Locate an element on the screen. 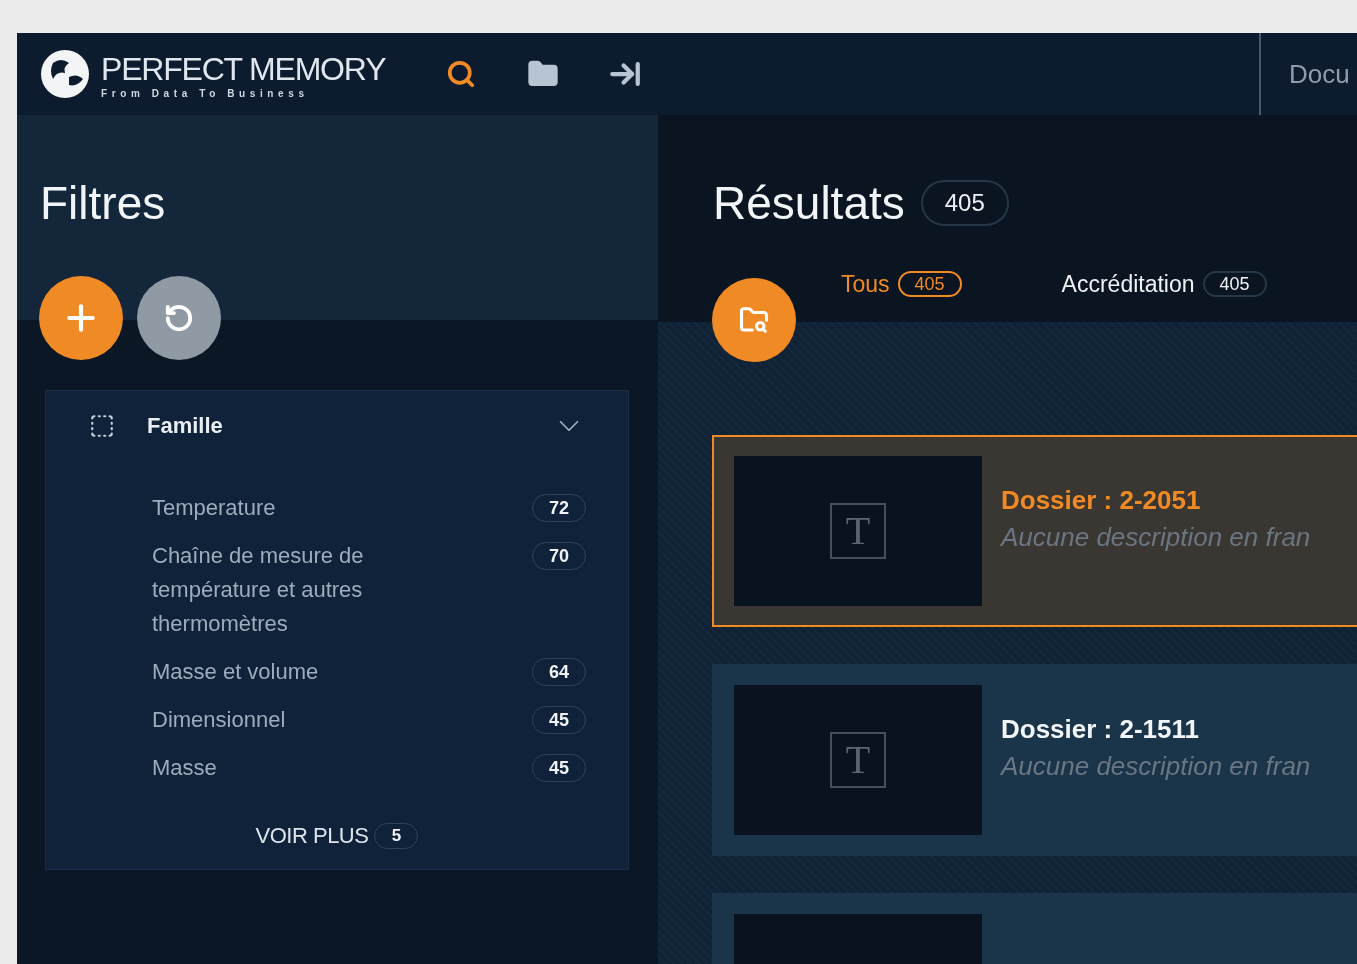 Image resolution: width=1357 pixels, height=964 pixels. logo-tagline: From Data To Business is located at coordinates (205, 93).